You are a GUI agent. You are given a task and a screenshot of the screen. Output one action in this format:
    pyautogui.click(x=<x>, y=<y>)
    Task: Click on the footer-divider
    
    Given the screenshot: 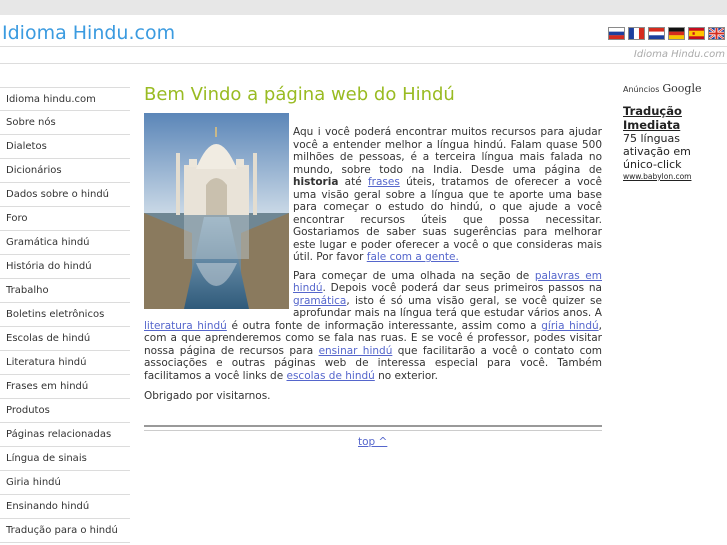 What is the action you would take?
    pyautogui.click(x=373, y=426)
    